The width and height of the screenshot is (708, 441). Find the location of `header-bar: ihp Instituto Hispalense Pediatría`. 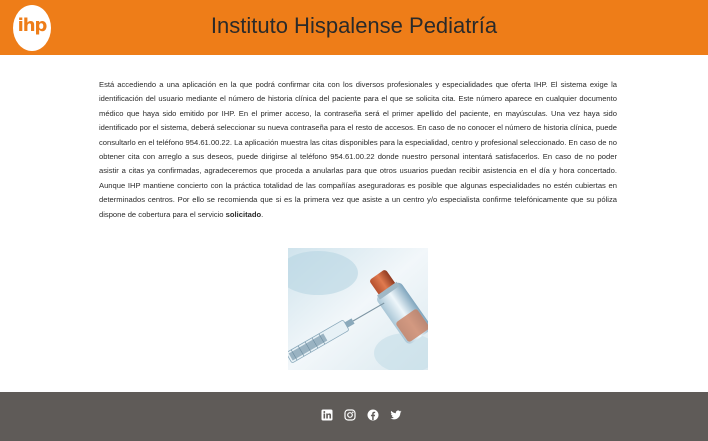

header-bar: ihp Instituto Hispalense Pediatría is located at coordinates (354, 27).